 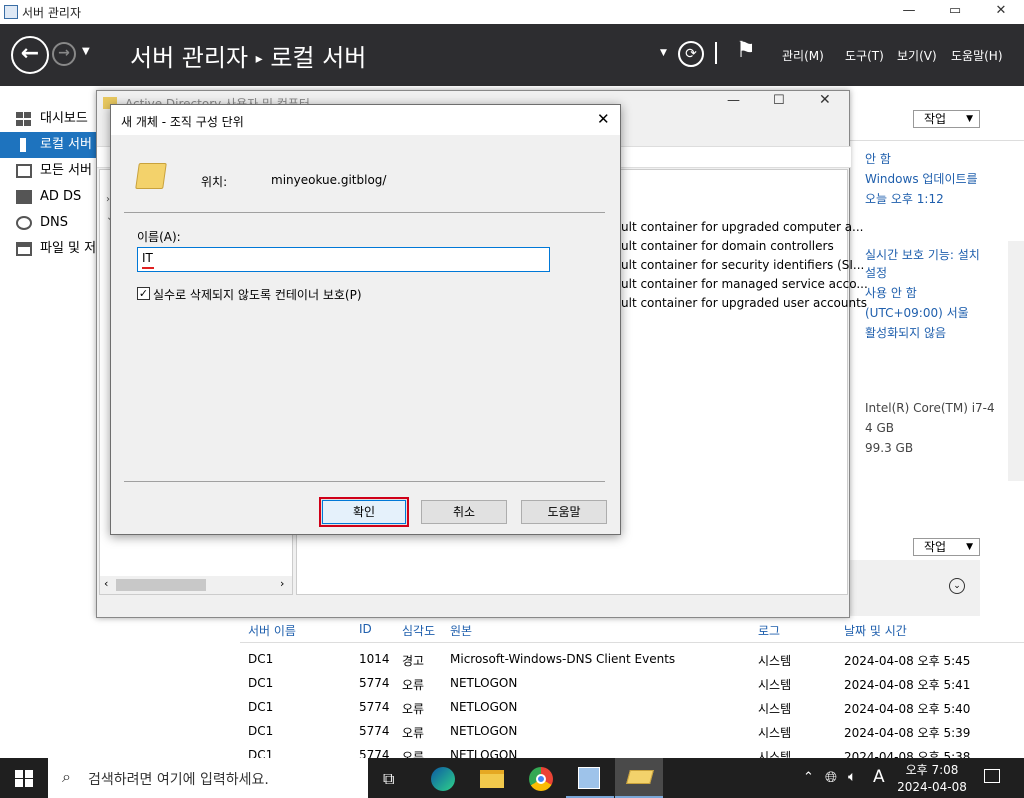 What do you see at coordinates (922, 254) in the screenshot?
I see `property-value: 실시간 보호 기능: 설치` at bounding box center [922, 254].